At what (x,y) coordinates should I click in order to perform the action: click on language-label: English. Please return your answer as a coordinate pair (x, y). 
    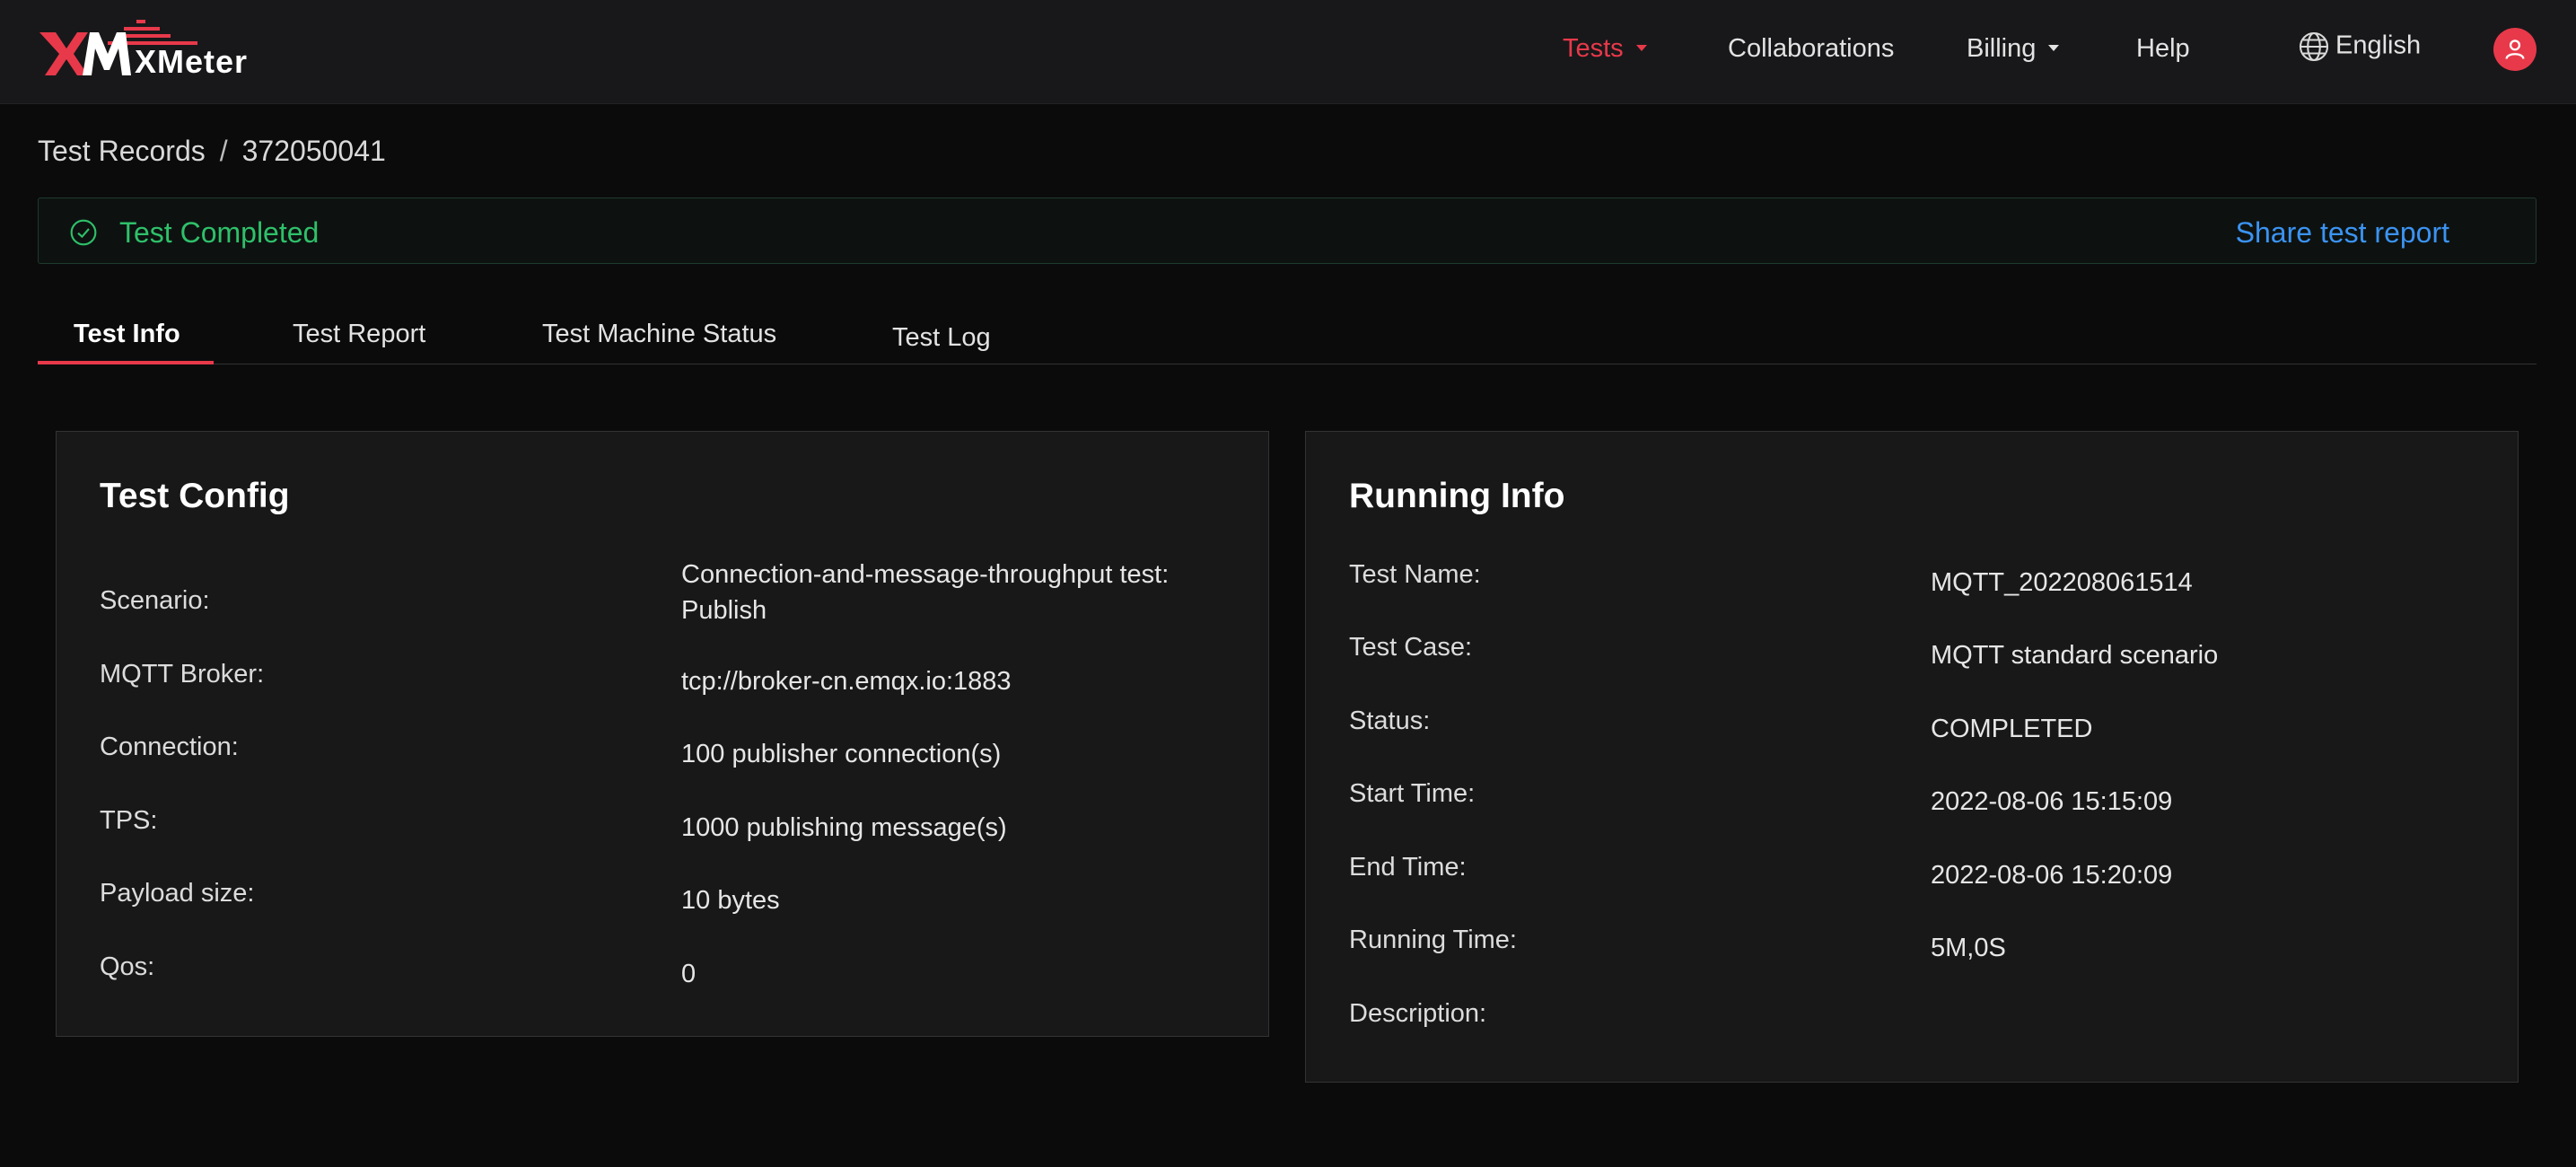
    Looking at the image, I should click on (2378, 45).